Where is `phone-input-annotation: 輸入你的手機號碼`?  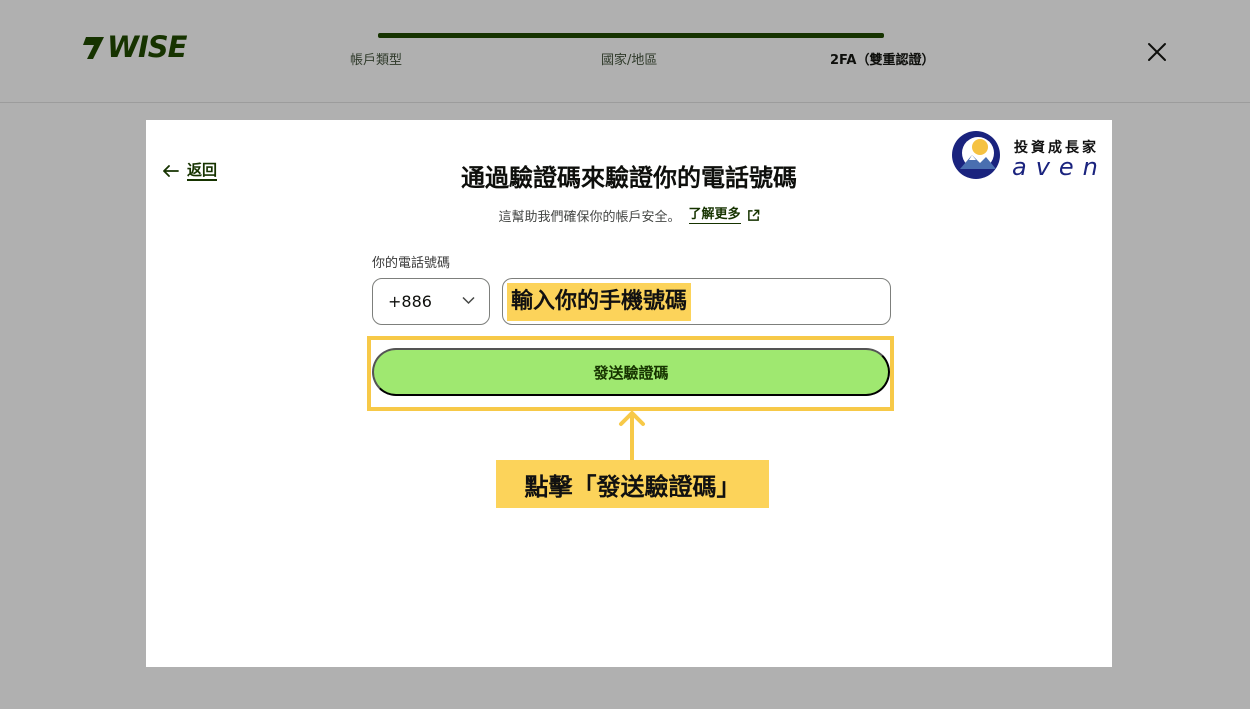 phone-input-annotation: 輸入你的手機號碼 is located at coordinates (599, 302).